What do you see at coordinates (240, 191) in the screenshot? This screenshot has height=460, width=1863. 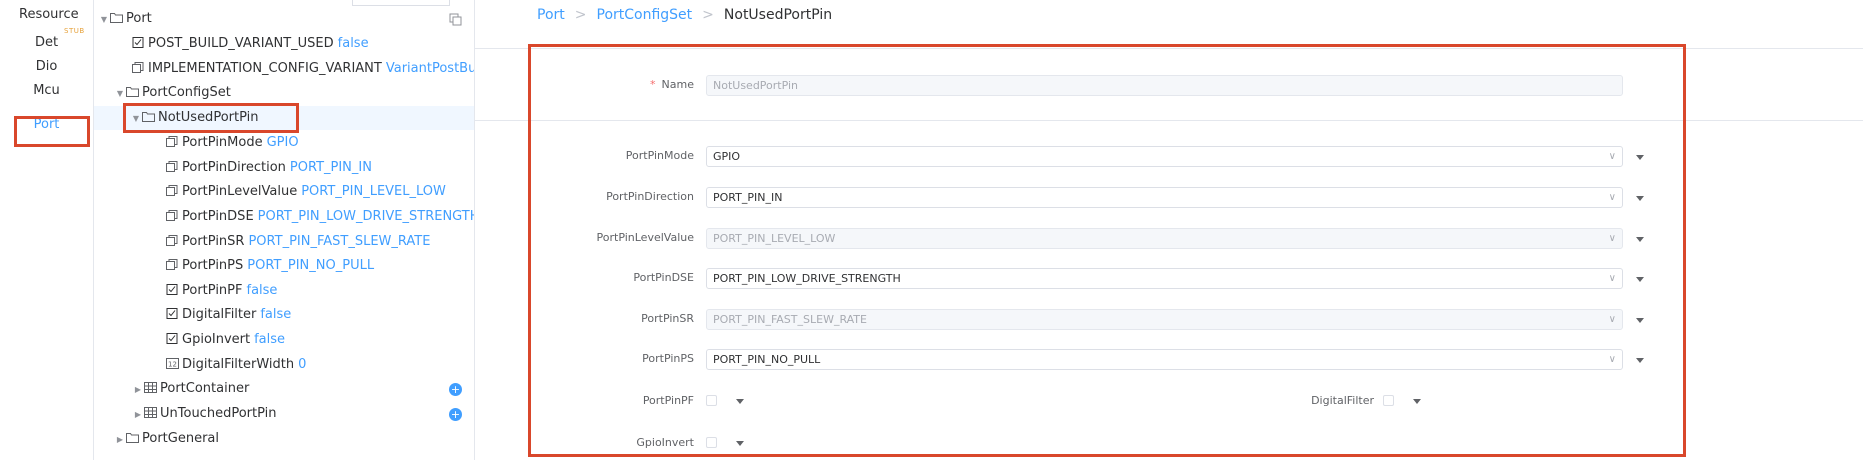 I see `tree-node-label: PortPinLevelValue` at bounding box center [240, 191].